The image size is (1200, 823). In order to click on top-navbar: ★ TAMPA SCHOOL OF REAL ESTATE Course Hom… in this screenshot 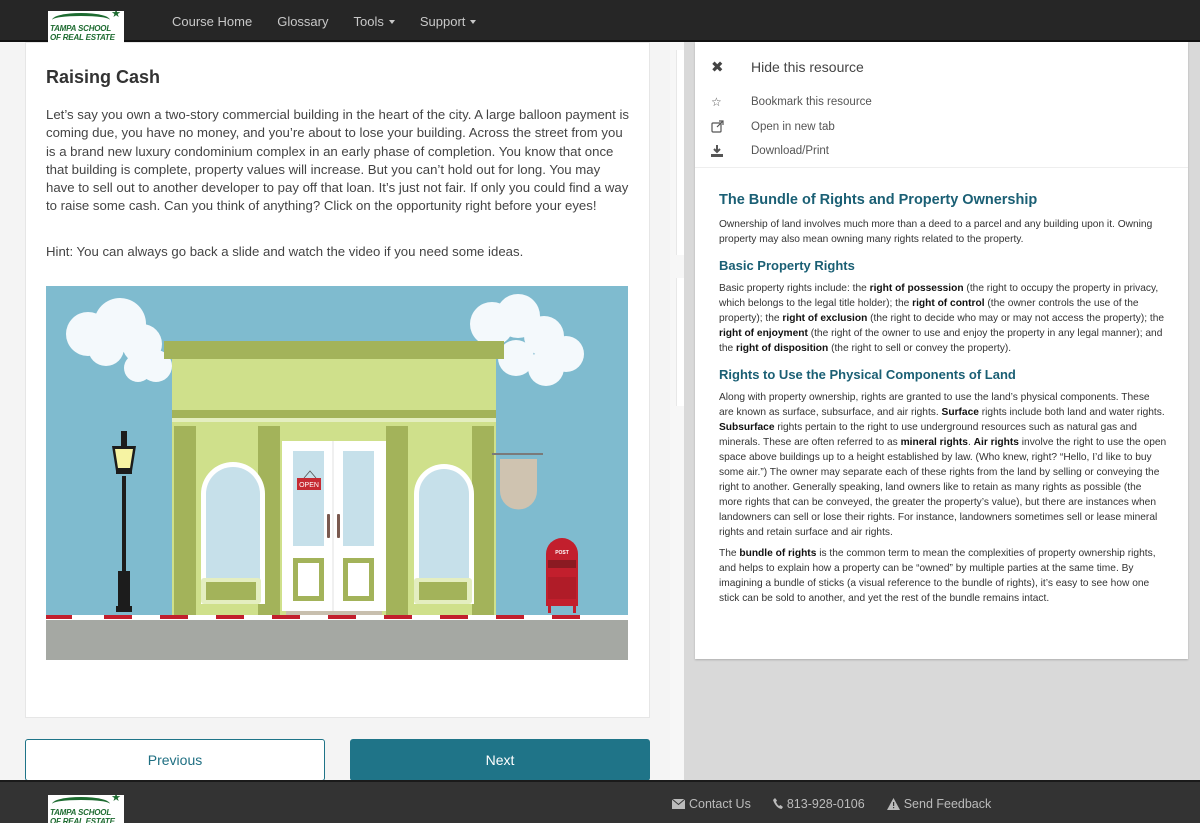, I will do `click(600, 21)`.